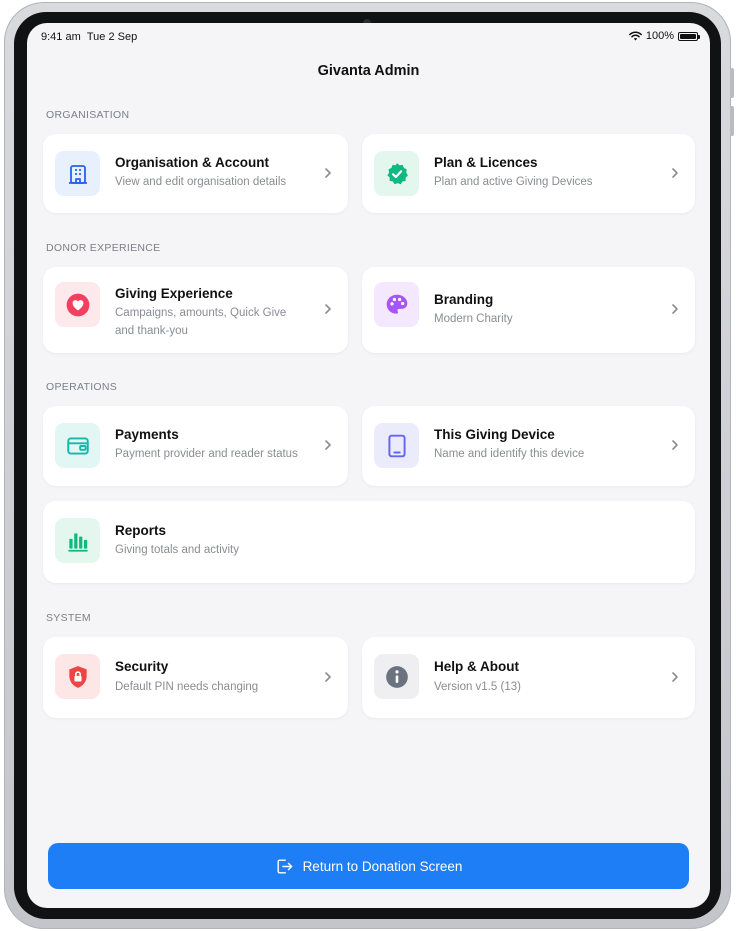  What do you see at coordinates (473, 319) in the screenshot?
I see `branding-subtitle: Modern Charity` at bounding box center [473, 319].